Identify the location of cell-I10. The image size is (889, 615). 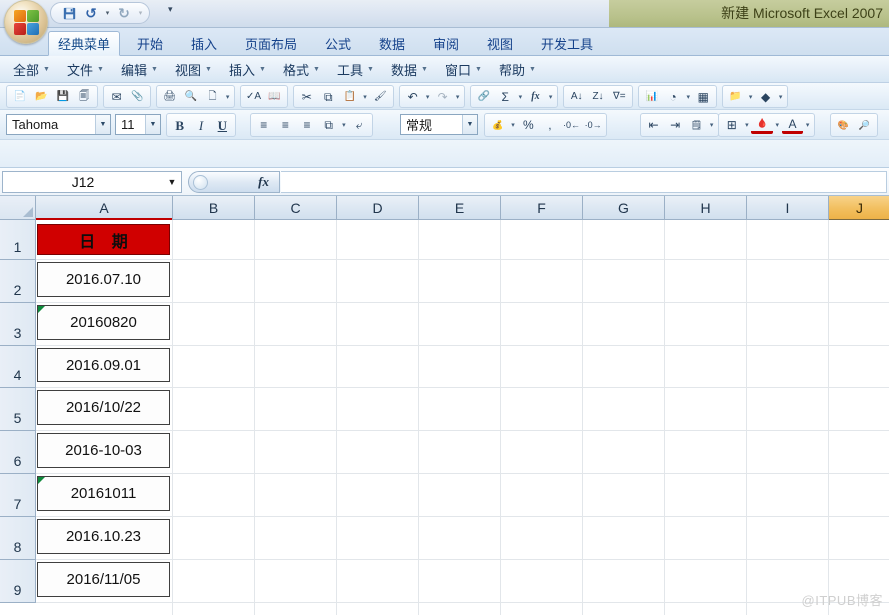
(788, 609).